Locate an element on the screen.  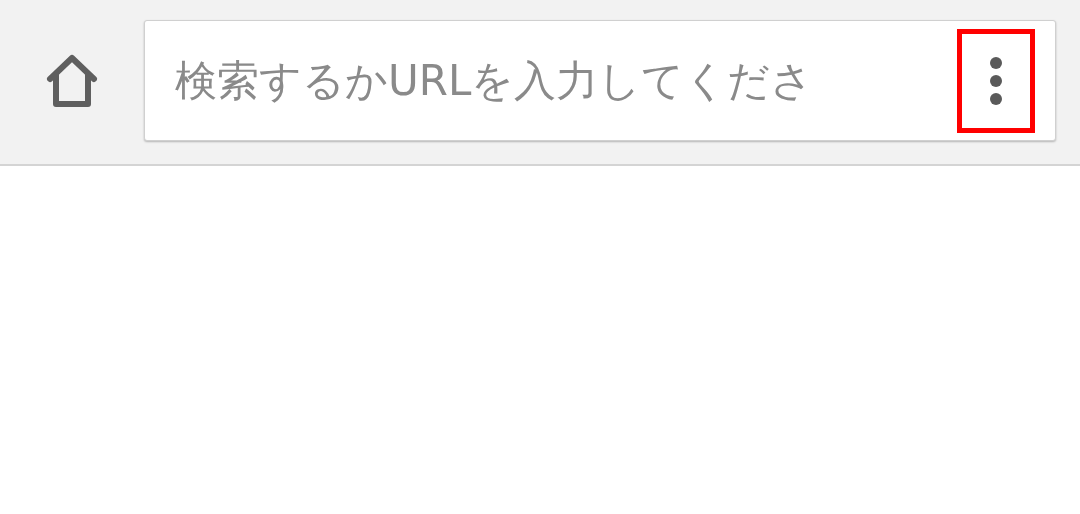
home-icon is located at coordinates (72, 80).